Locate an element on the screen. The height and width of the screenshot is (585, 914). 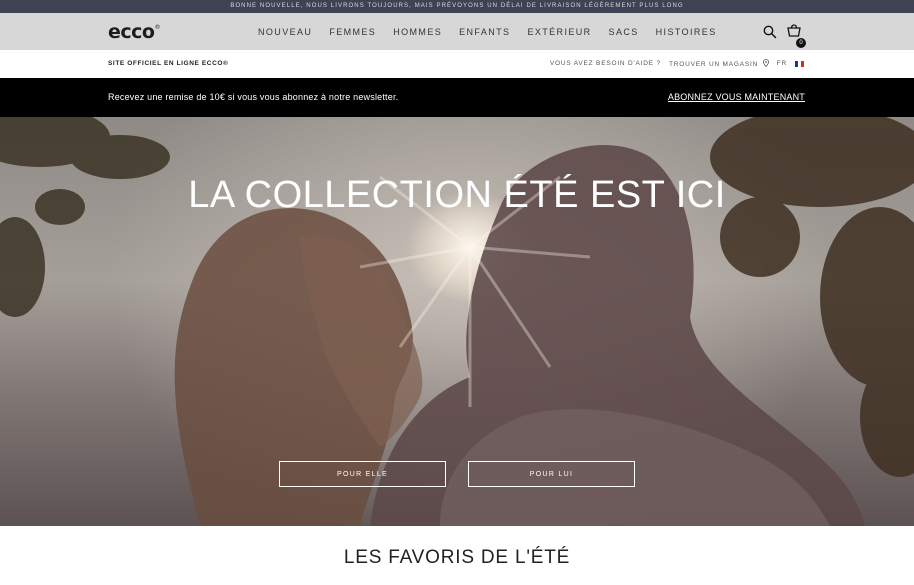
logo-text: ecco is located at coordinates (131, 32).